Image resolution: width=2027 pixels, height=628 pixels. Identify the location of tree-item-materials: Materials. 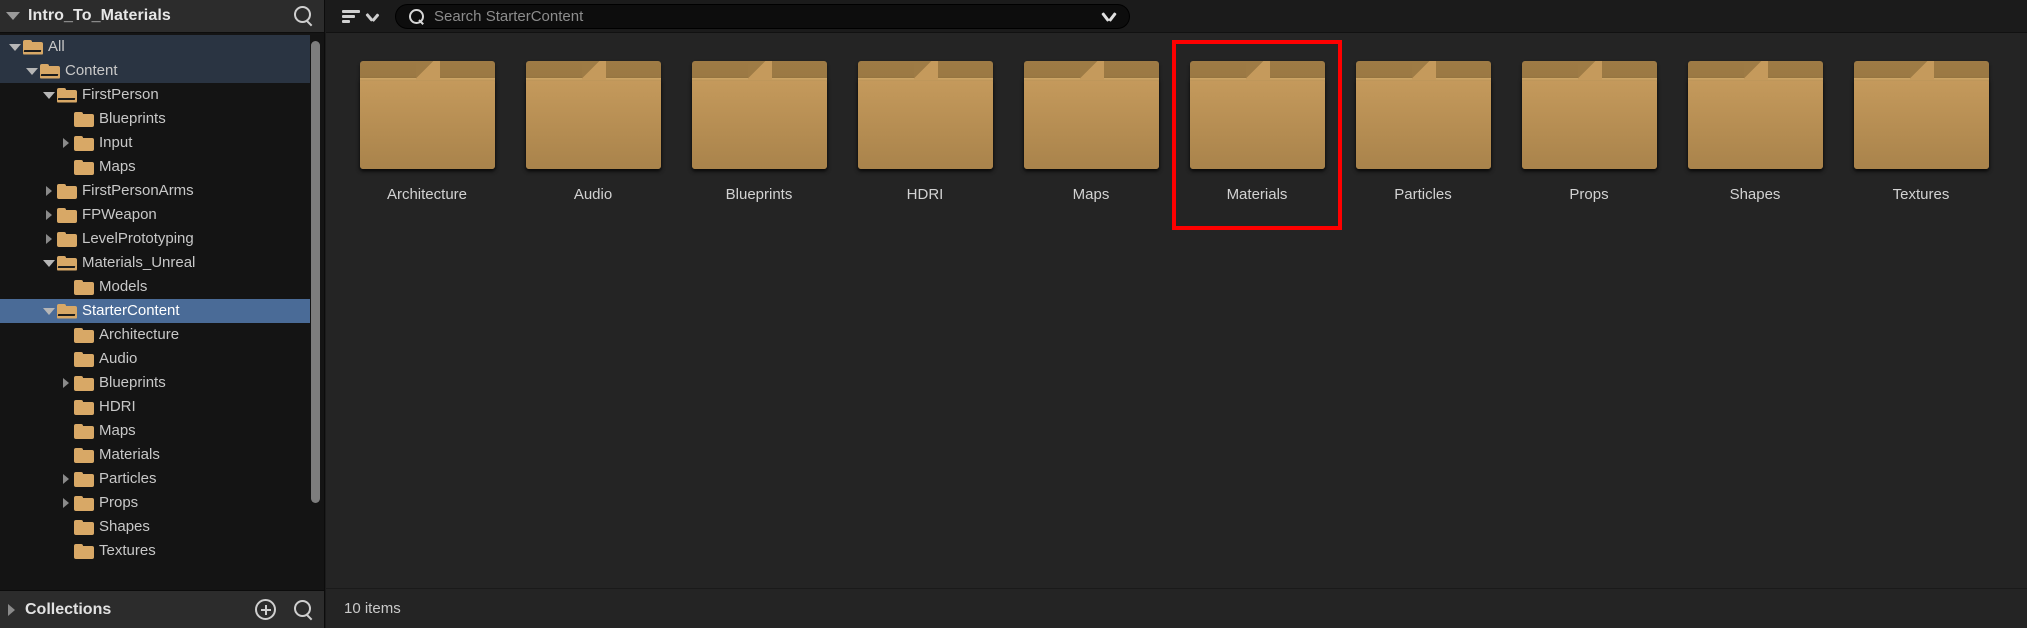
(155, 455).